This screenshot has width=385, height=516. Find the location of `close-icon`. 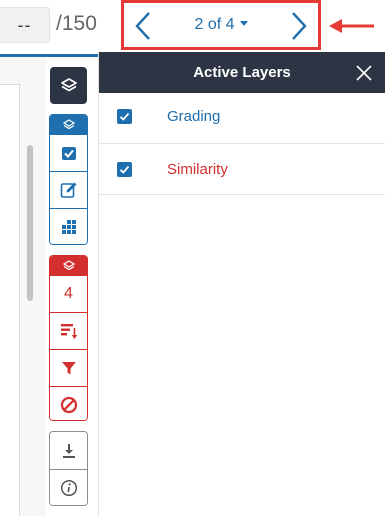

close-icon is located at coordinates (364, 73).